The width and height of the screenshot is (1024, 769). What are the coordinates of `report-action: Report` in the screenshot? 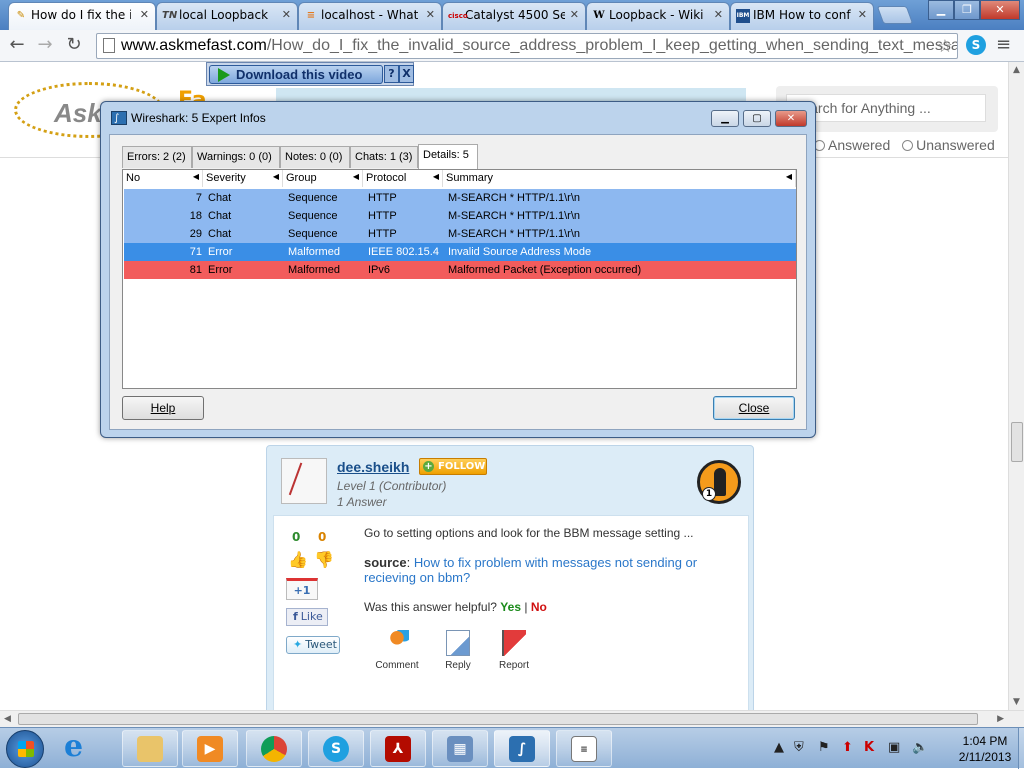 It's located at (514, 650).